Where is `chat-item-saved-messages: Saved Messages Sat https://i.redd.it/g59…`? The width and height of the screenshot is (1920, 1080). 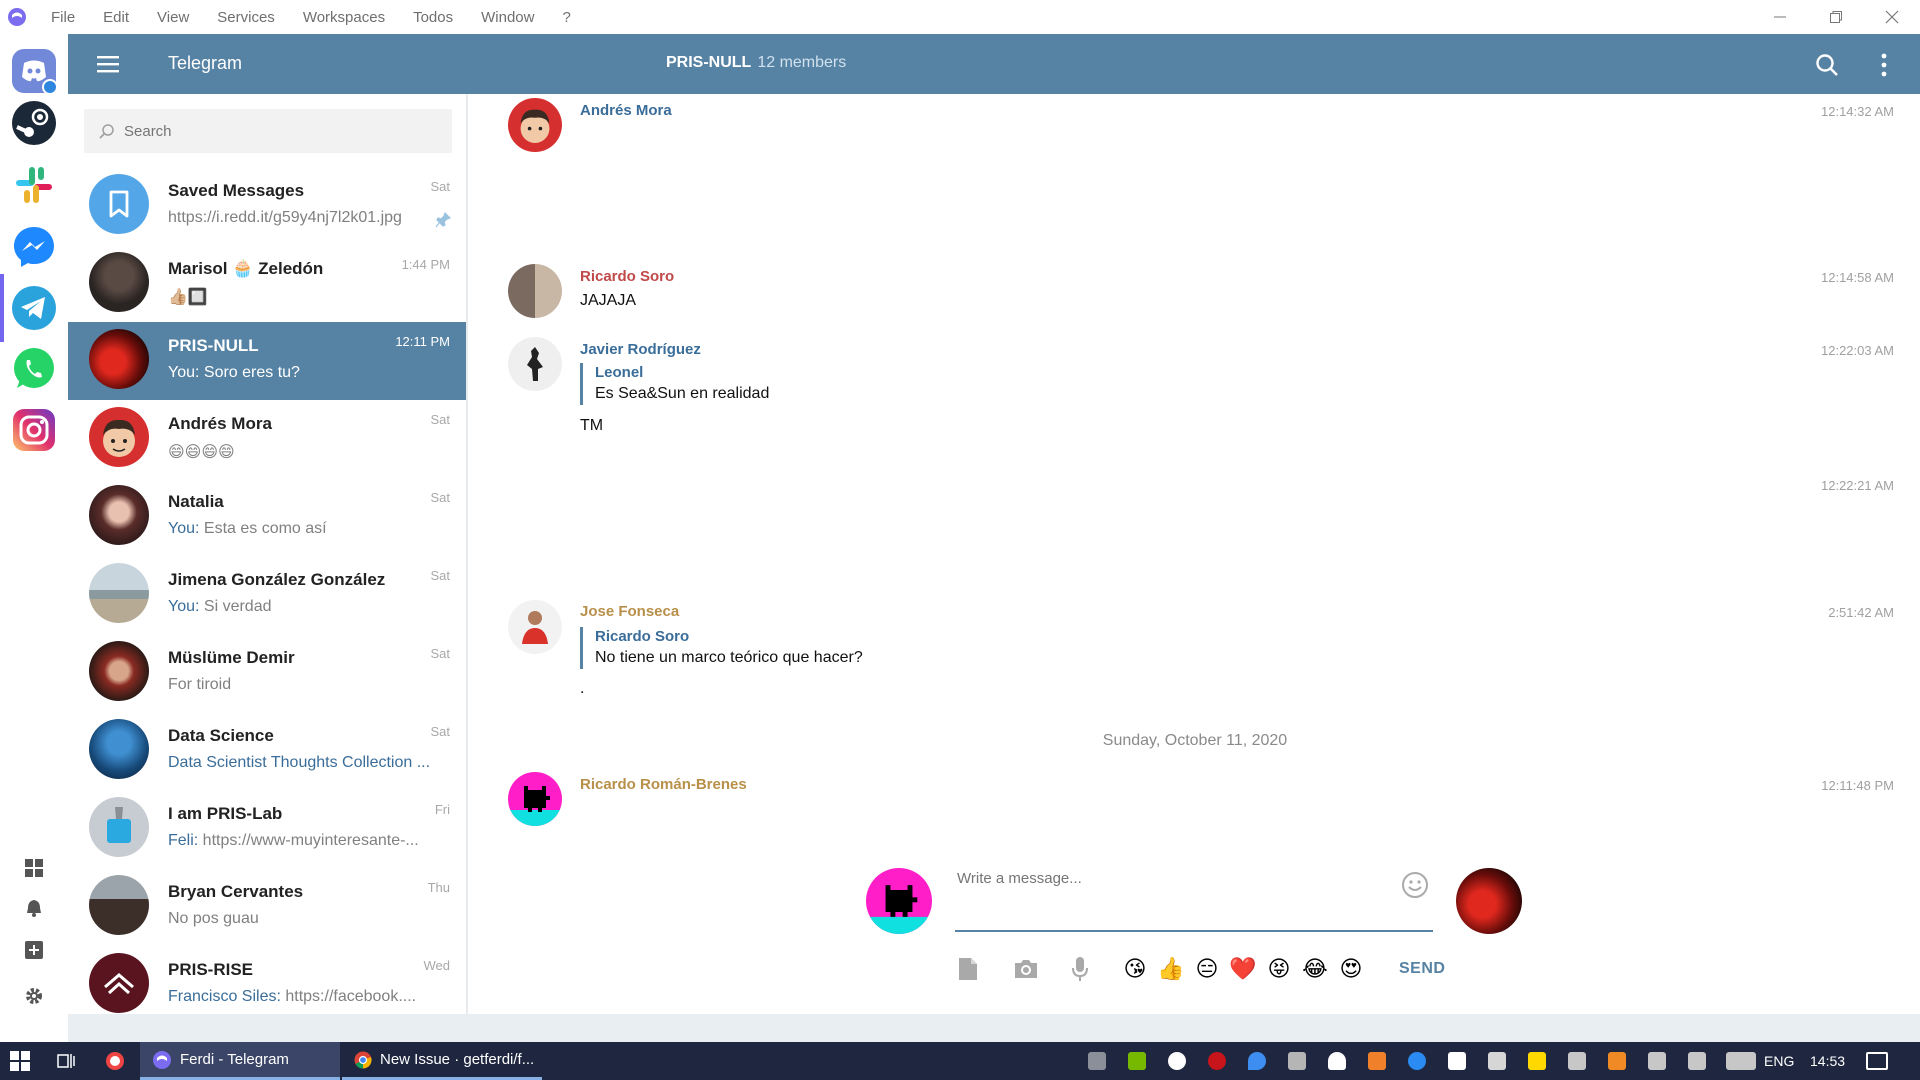 chat-item-saved-messages: Saved Messages Sat https://i.redd.it/g59… is located at coordinates (267, 206).